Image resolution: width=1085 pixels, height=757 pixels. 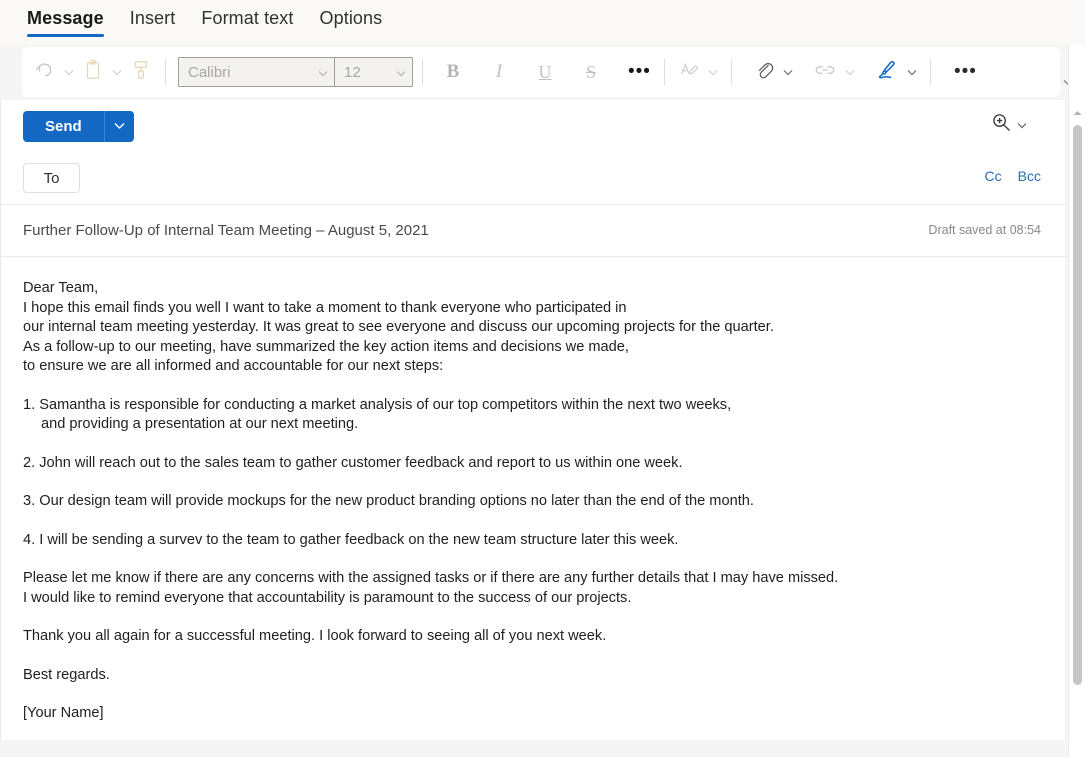 What do you see at coordinates (1013, 176) in the screenshot?
I see `cc-bcc-group: Cc Bcc` at bounding box center [1013, 176].